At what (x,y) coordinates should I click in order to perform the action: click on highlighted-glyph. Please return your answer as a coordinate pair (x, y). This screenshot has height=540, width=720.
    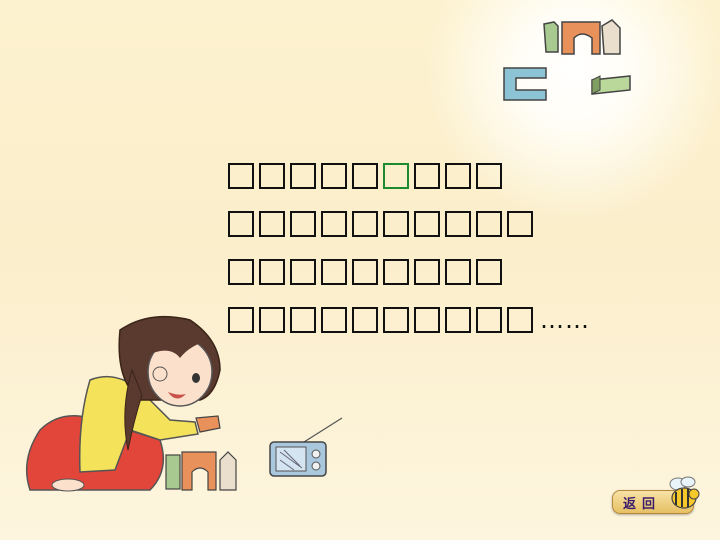
    Looking at the image, I should click on (396, 176).